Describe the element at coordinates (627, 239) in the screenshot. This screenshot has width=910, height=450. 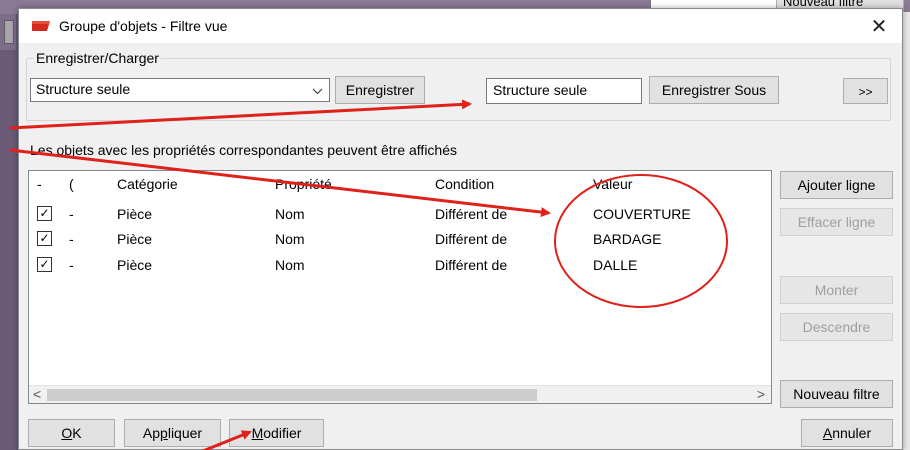
I see `row-value: BARDAGE` at that location.